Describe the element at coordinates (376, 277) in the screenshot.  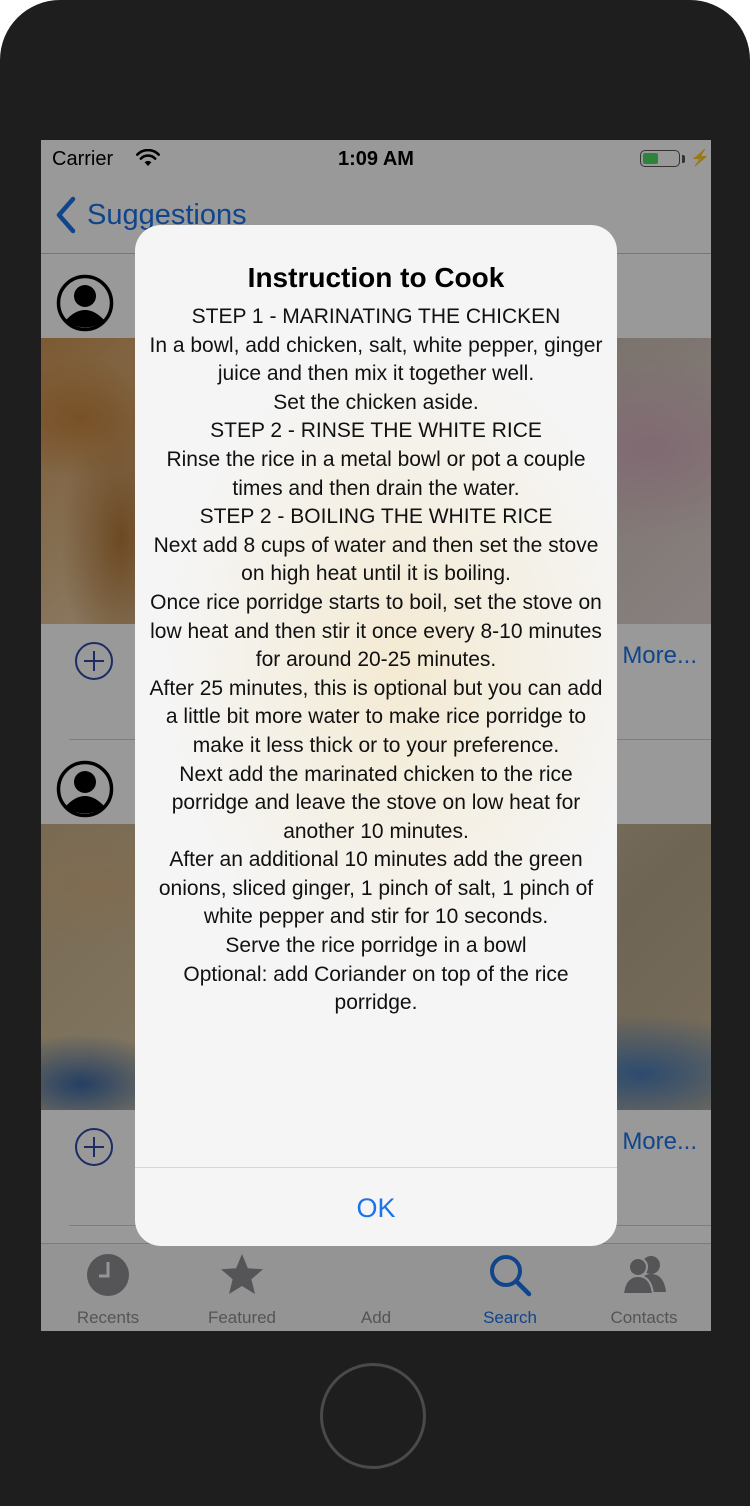
I see `alert-title: Instruction to Cook` at that location.